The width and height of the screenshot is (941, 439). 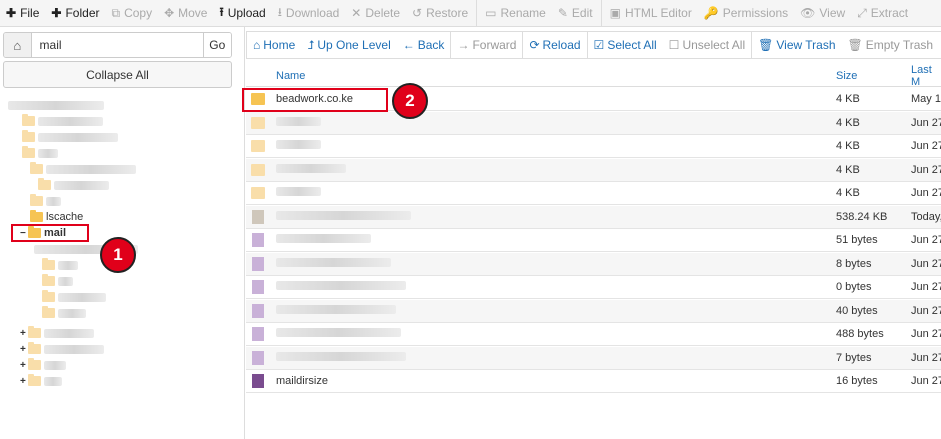 I want to click on forward-button: → Forward, so click(x=486, y=45).